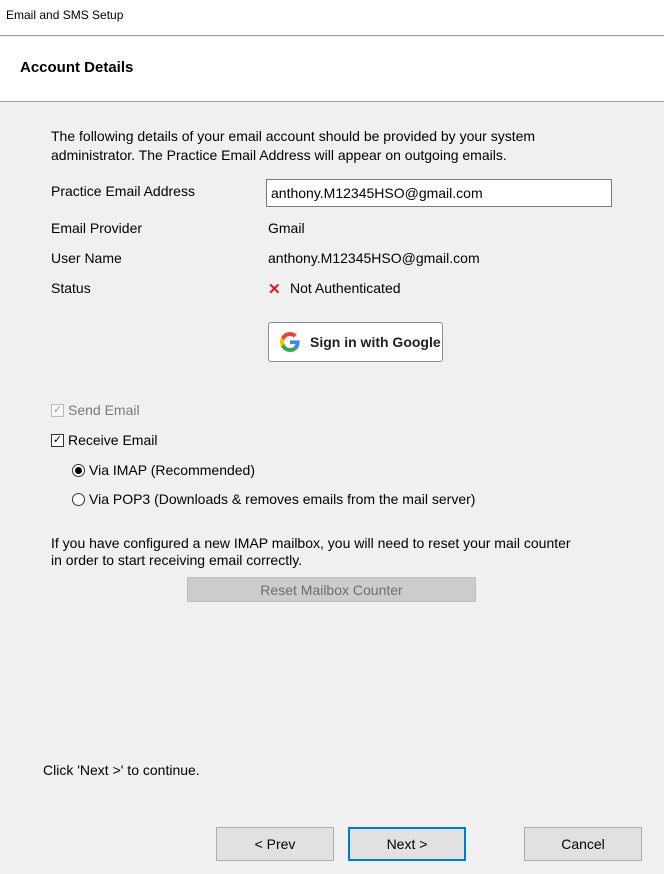 This screenshot has width=664, height=874. Describe the element at coordinates (332, 69) in the screenshot. I see `page-header: Account Details` at that location.